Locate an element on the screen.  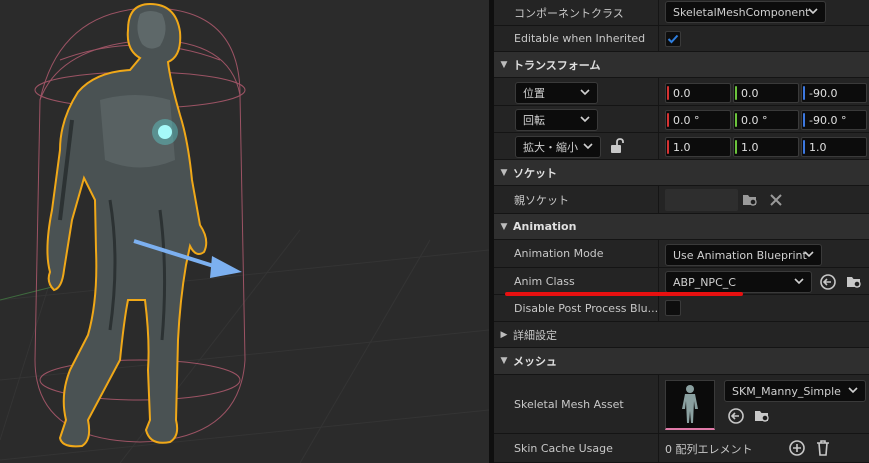
mesh-section-title: メッシュ is located at coordinates (535, 361).